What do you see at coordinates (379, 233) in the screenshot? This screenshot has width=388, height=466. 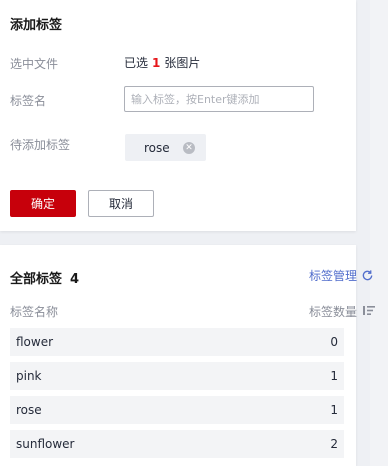 I see `scrollbar-track` at bounding box center [379, 233].